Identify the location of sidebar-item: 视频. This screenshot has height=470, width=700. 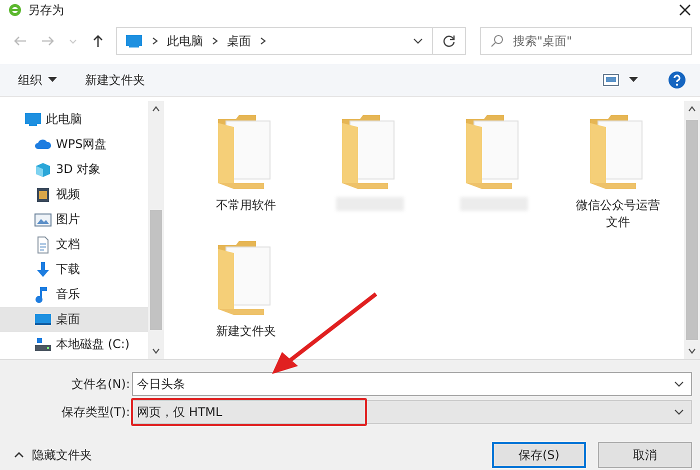
(74, 194).